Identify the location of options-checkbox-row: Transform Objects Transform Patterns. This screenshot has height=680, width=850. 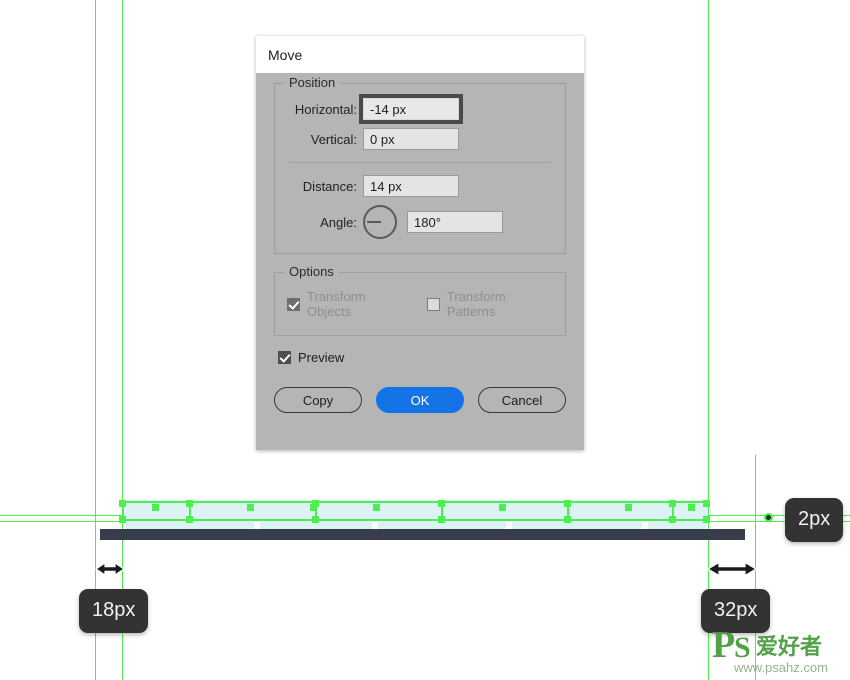
(420, 304).